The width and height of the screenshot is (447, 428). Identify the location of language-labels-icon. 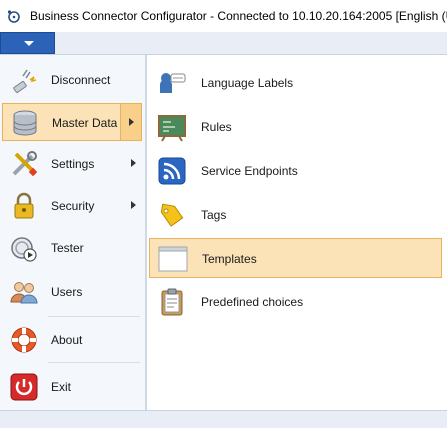
(173, 83).